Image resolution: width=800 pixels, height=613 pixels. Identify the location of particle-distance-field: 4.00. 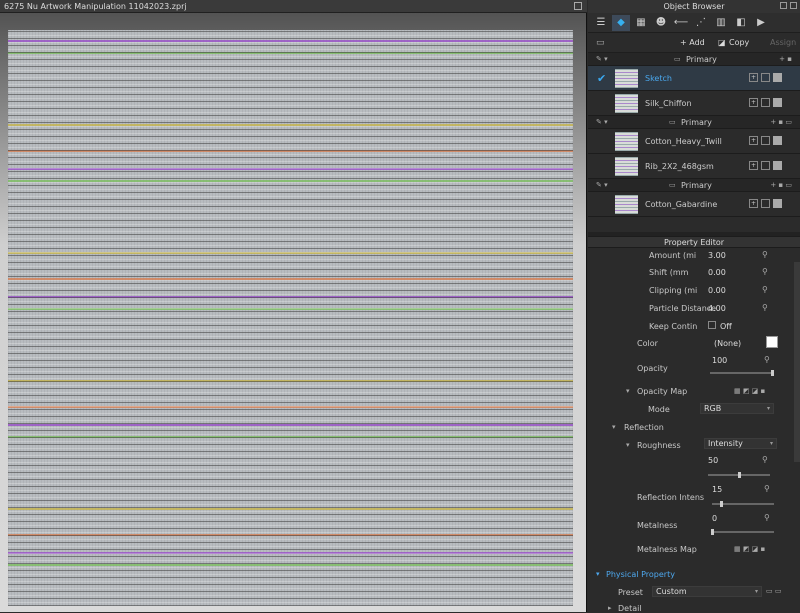
(717, 308).